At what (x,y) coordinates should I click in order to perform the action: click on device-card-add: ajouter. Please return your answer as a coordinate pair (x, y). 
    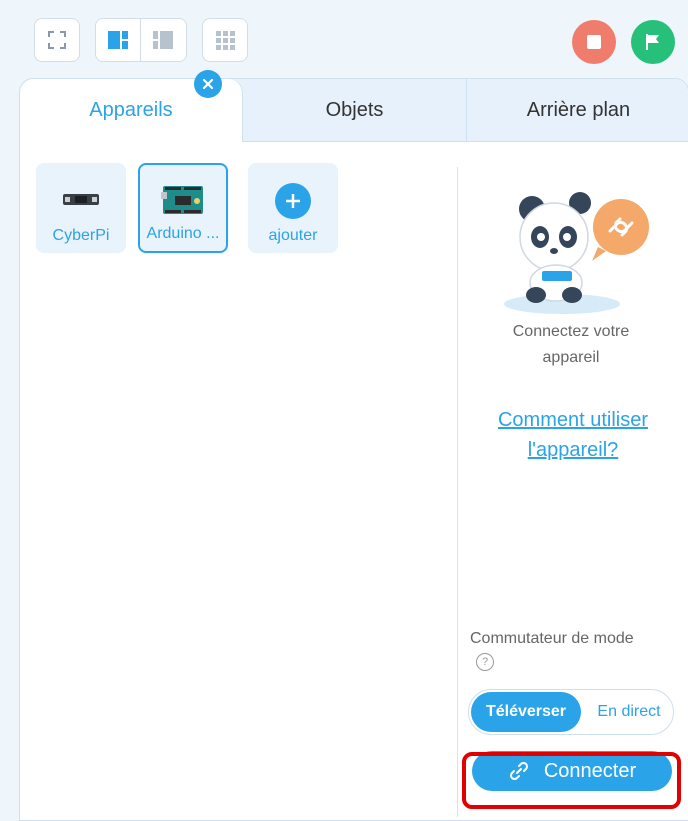
    Looking at the image, I should click on (293, 208).